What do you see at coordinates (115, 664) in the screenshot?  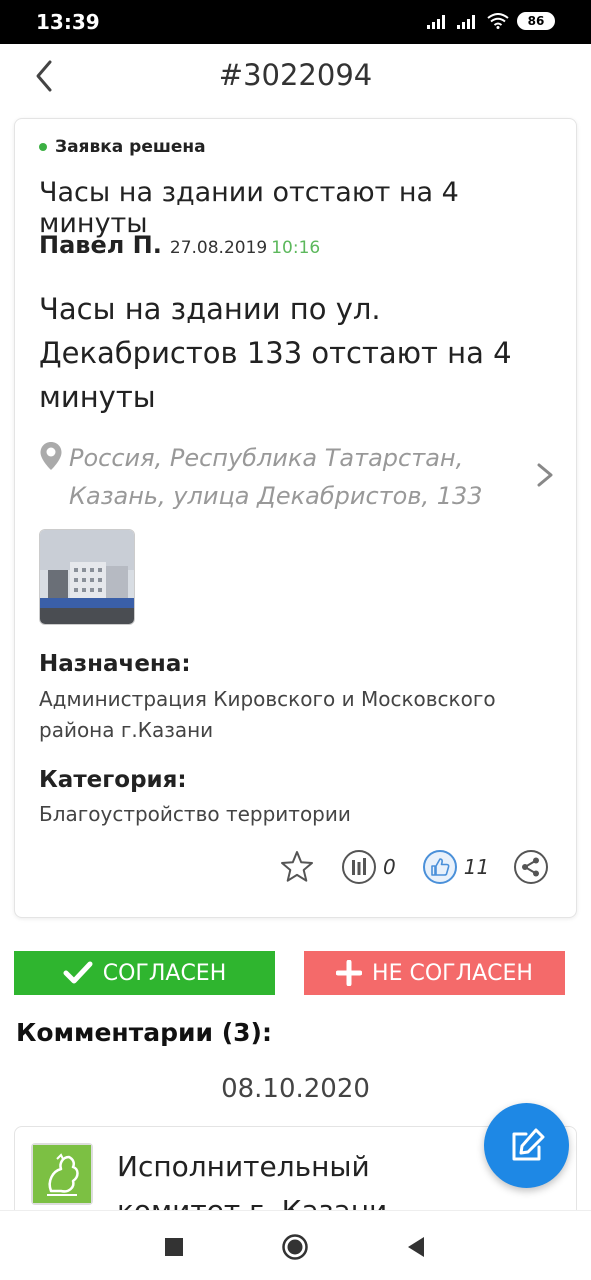 I see `assigned-label: Назначена:` at bounding box center [115, 664].